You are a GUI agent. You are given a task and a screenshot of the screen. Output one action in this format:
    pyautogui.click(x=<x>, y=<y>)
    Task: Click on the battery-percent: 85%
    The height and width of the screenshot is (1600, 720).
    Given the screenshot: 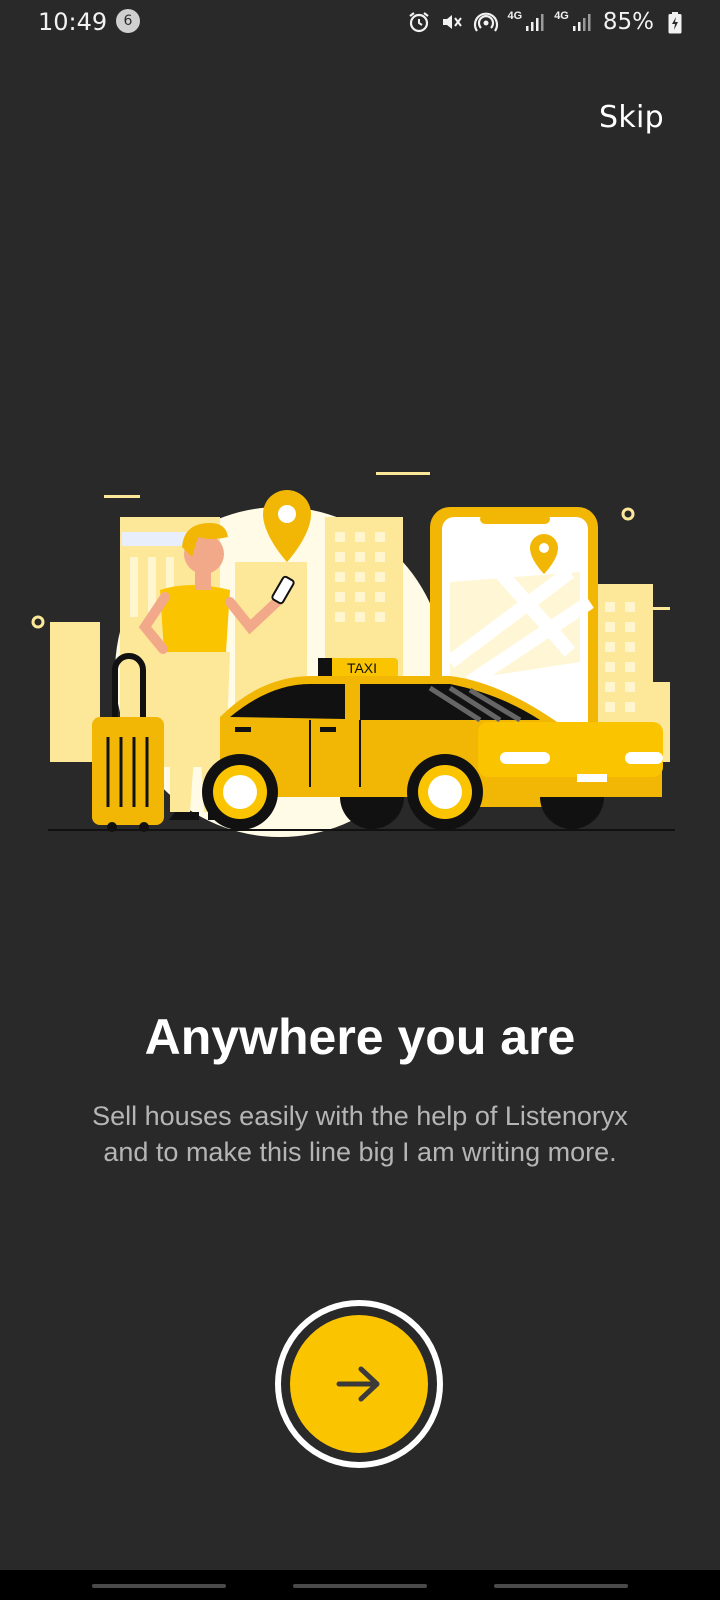 What is the action you would take?
    pyautogui.click(x=628, y=22)
    